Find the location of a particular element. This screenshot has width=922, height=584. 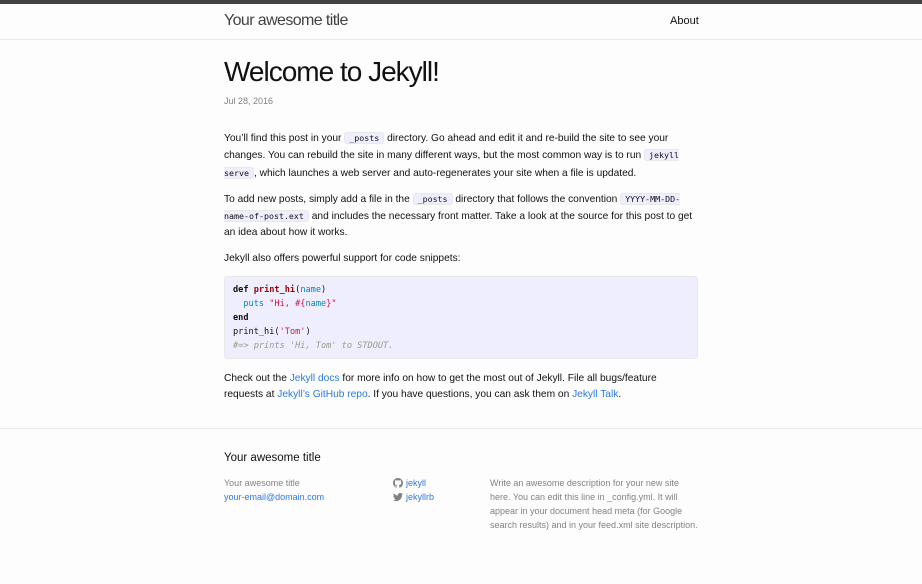

footer-email-link: your-email@domain.com is located at coordinates (274, 497).